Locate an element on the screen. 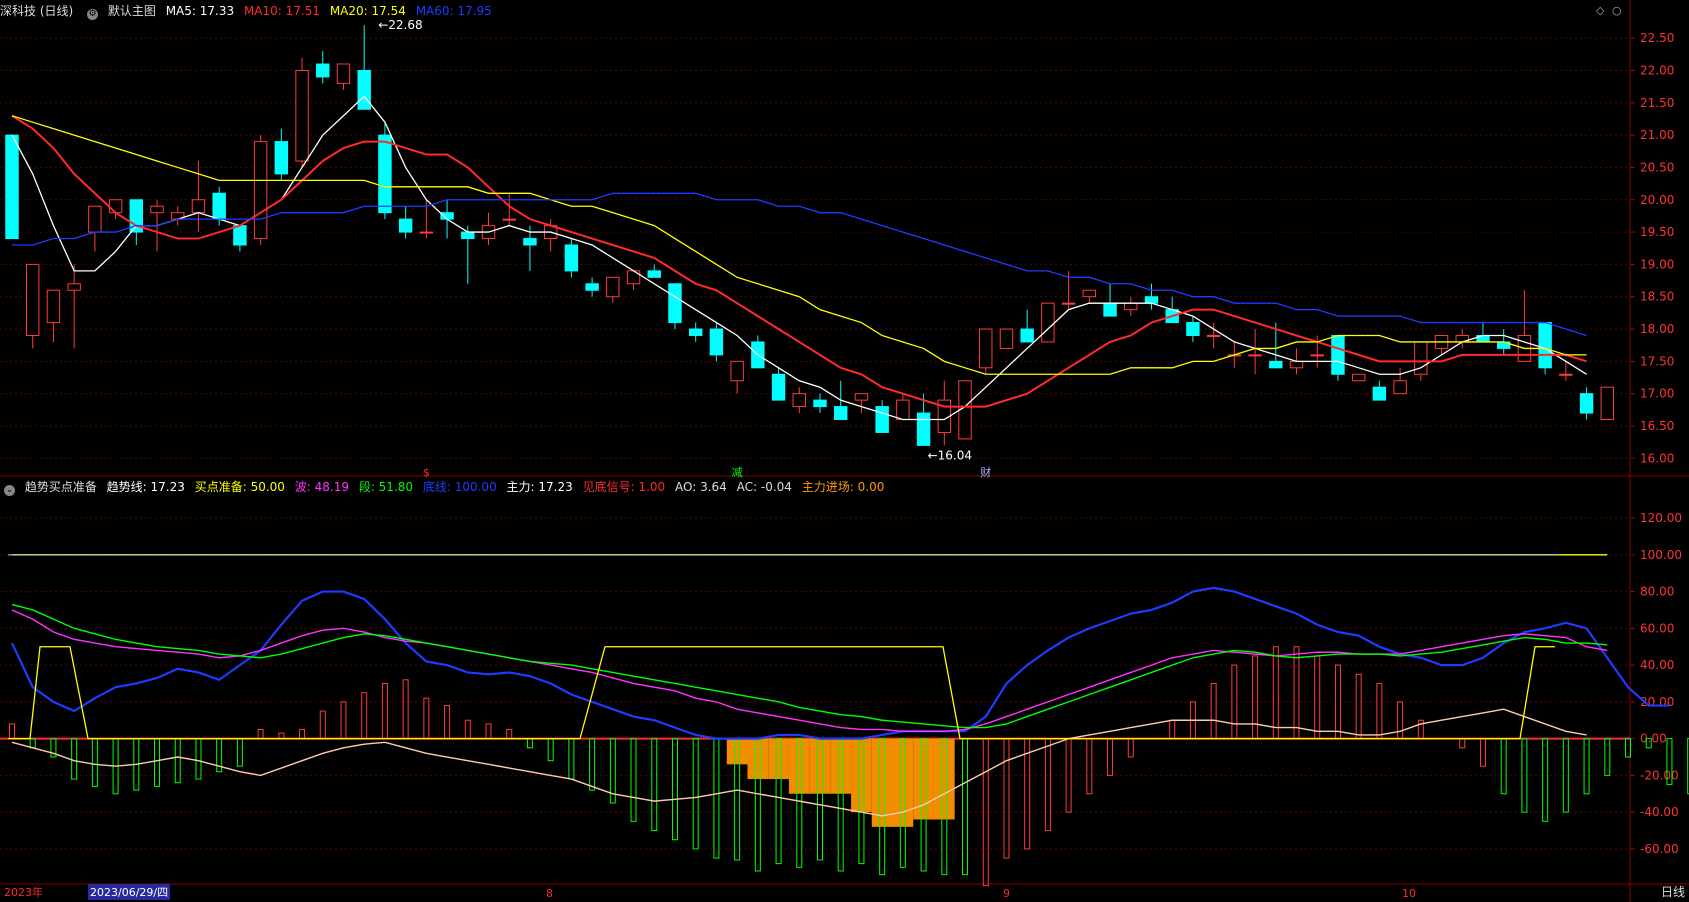 This screenshot has height=902, width=1689. indicator-tick-label: 120.00 is located at coordinates (1661, 518).